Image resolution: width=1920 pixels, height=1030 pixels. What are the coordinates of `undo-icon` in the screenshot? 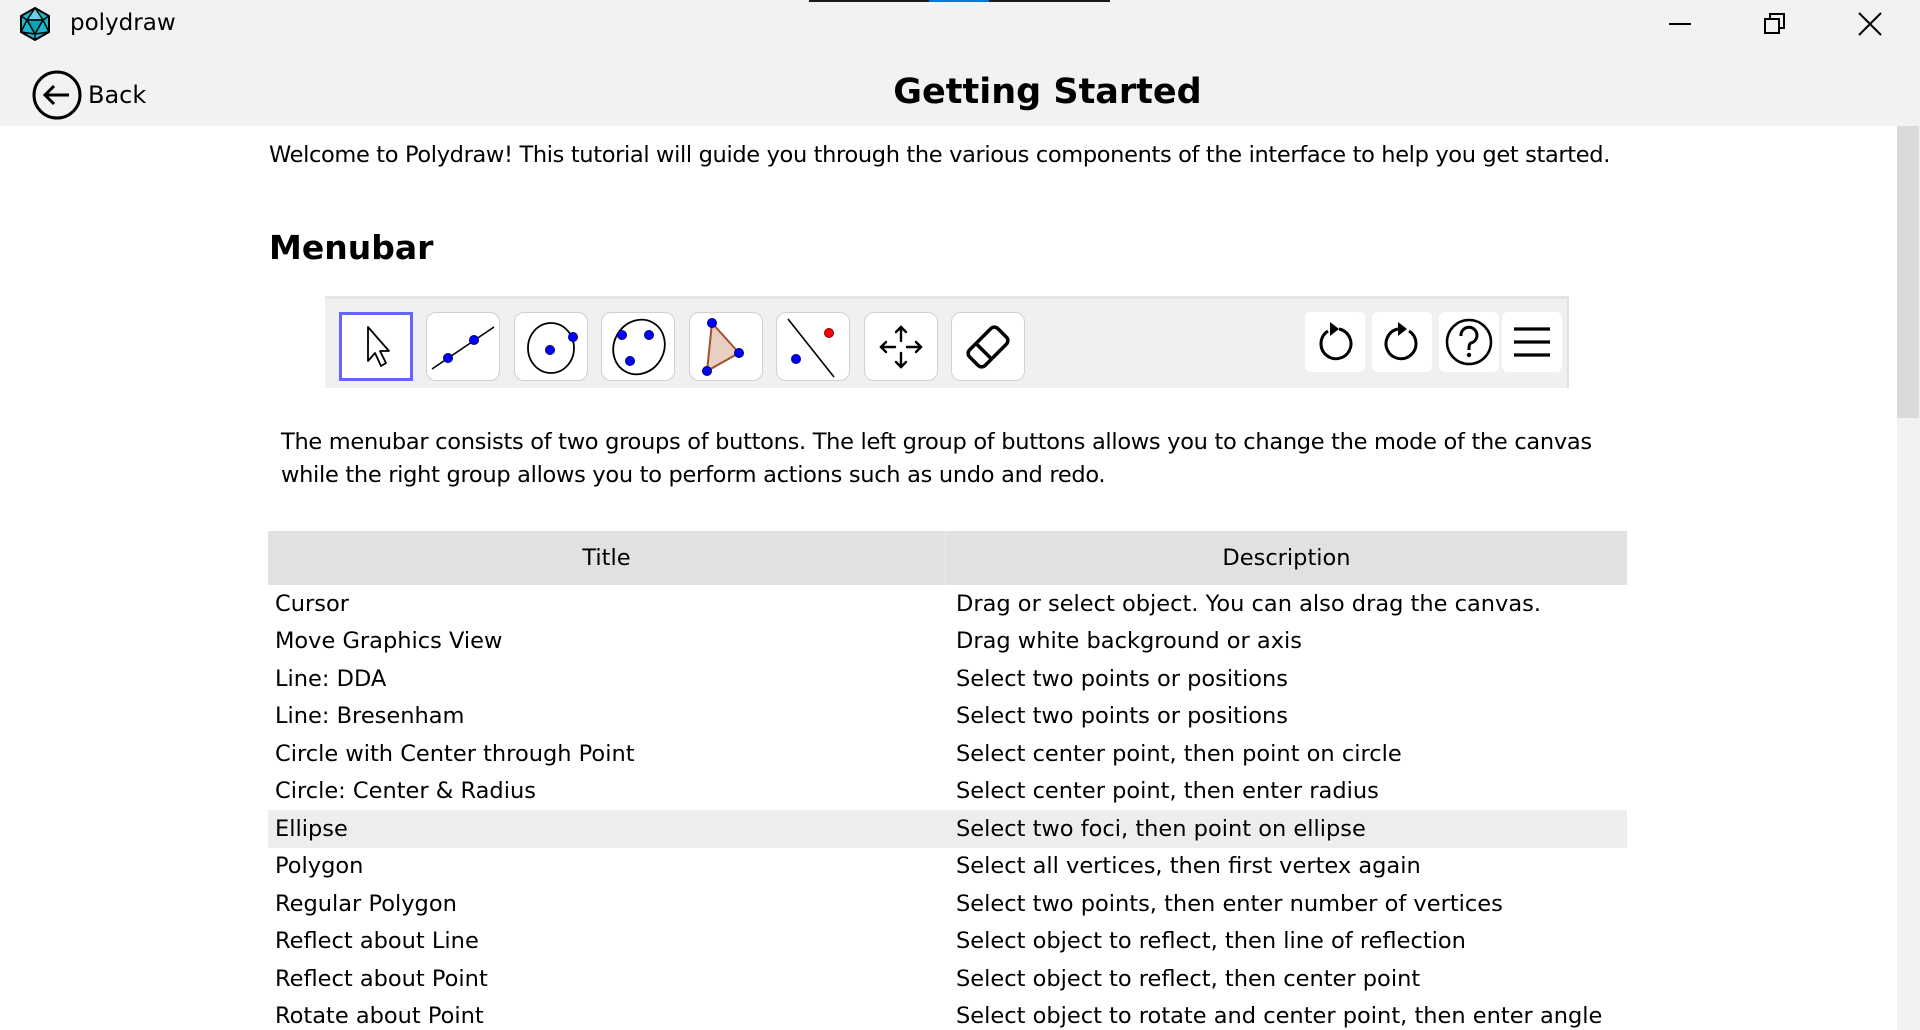 It's located at (1336, 341).